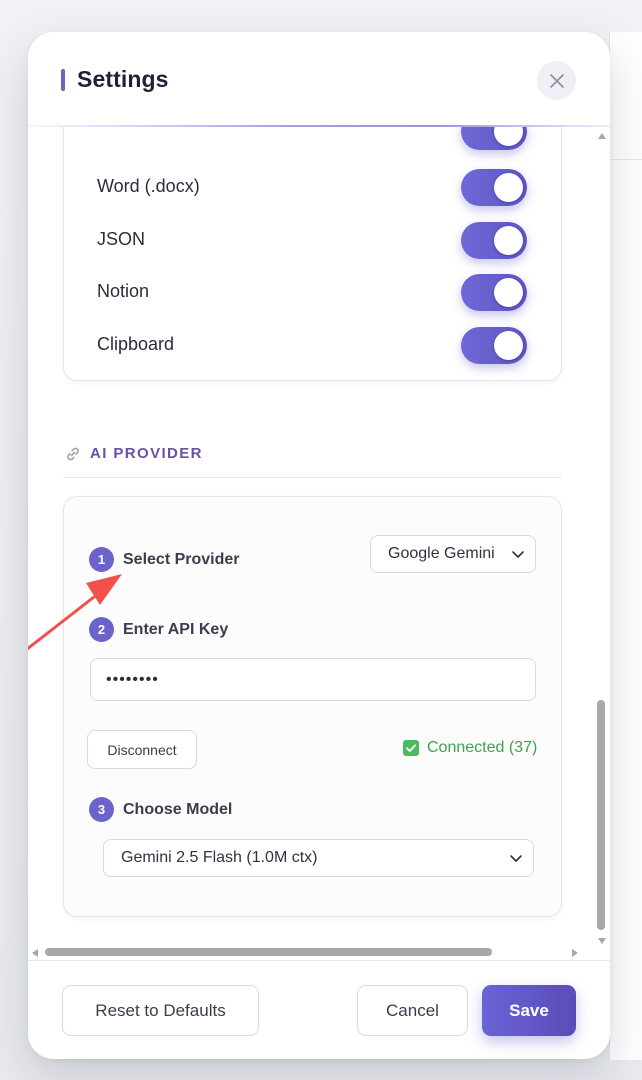 This screenshot has height=1080, width=642. I want to click on scroll-up-arrow-icon, so click(602, 136).